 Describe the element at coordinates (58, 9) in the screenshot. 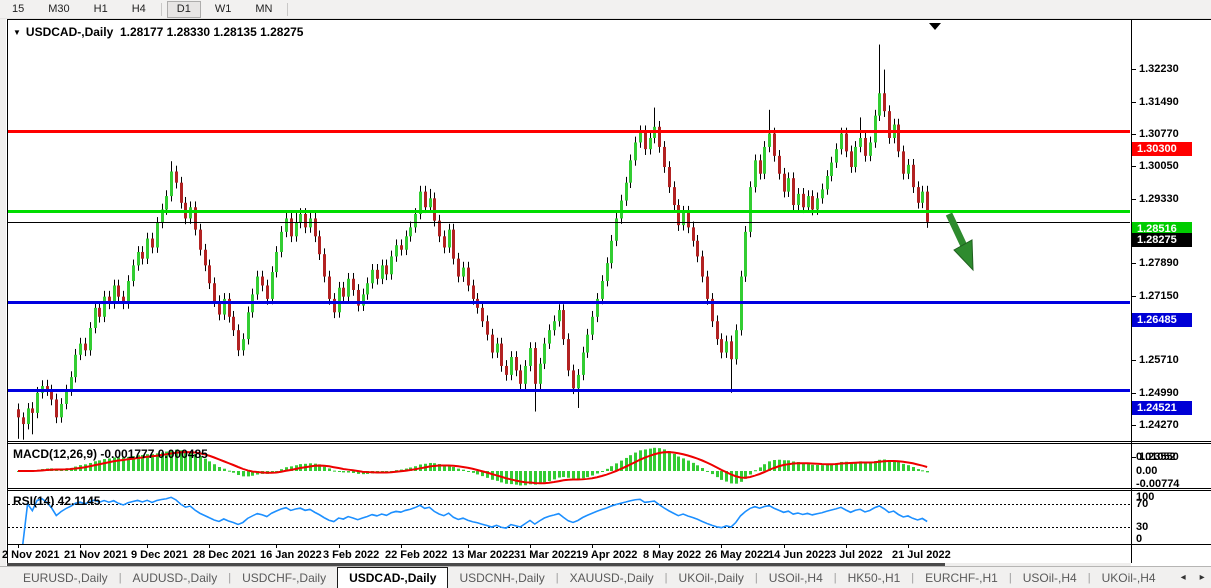

I see `timeframe-m30: M30` at that location.